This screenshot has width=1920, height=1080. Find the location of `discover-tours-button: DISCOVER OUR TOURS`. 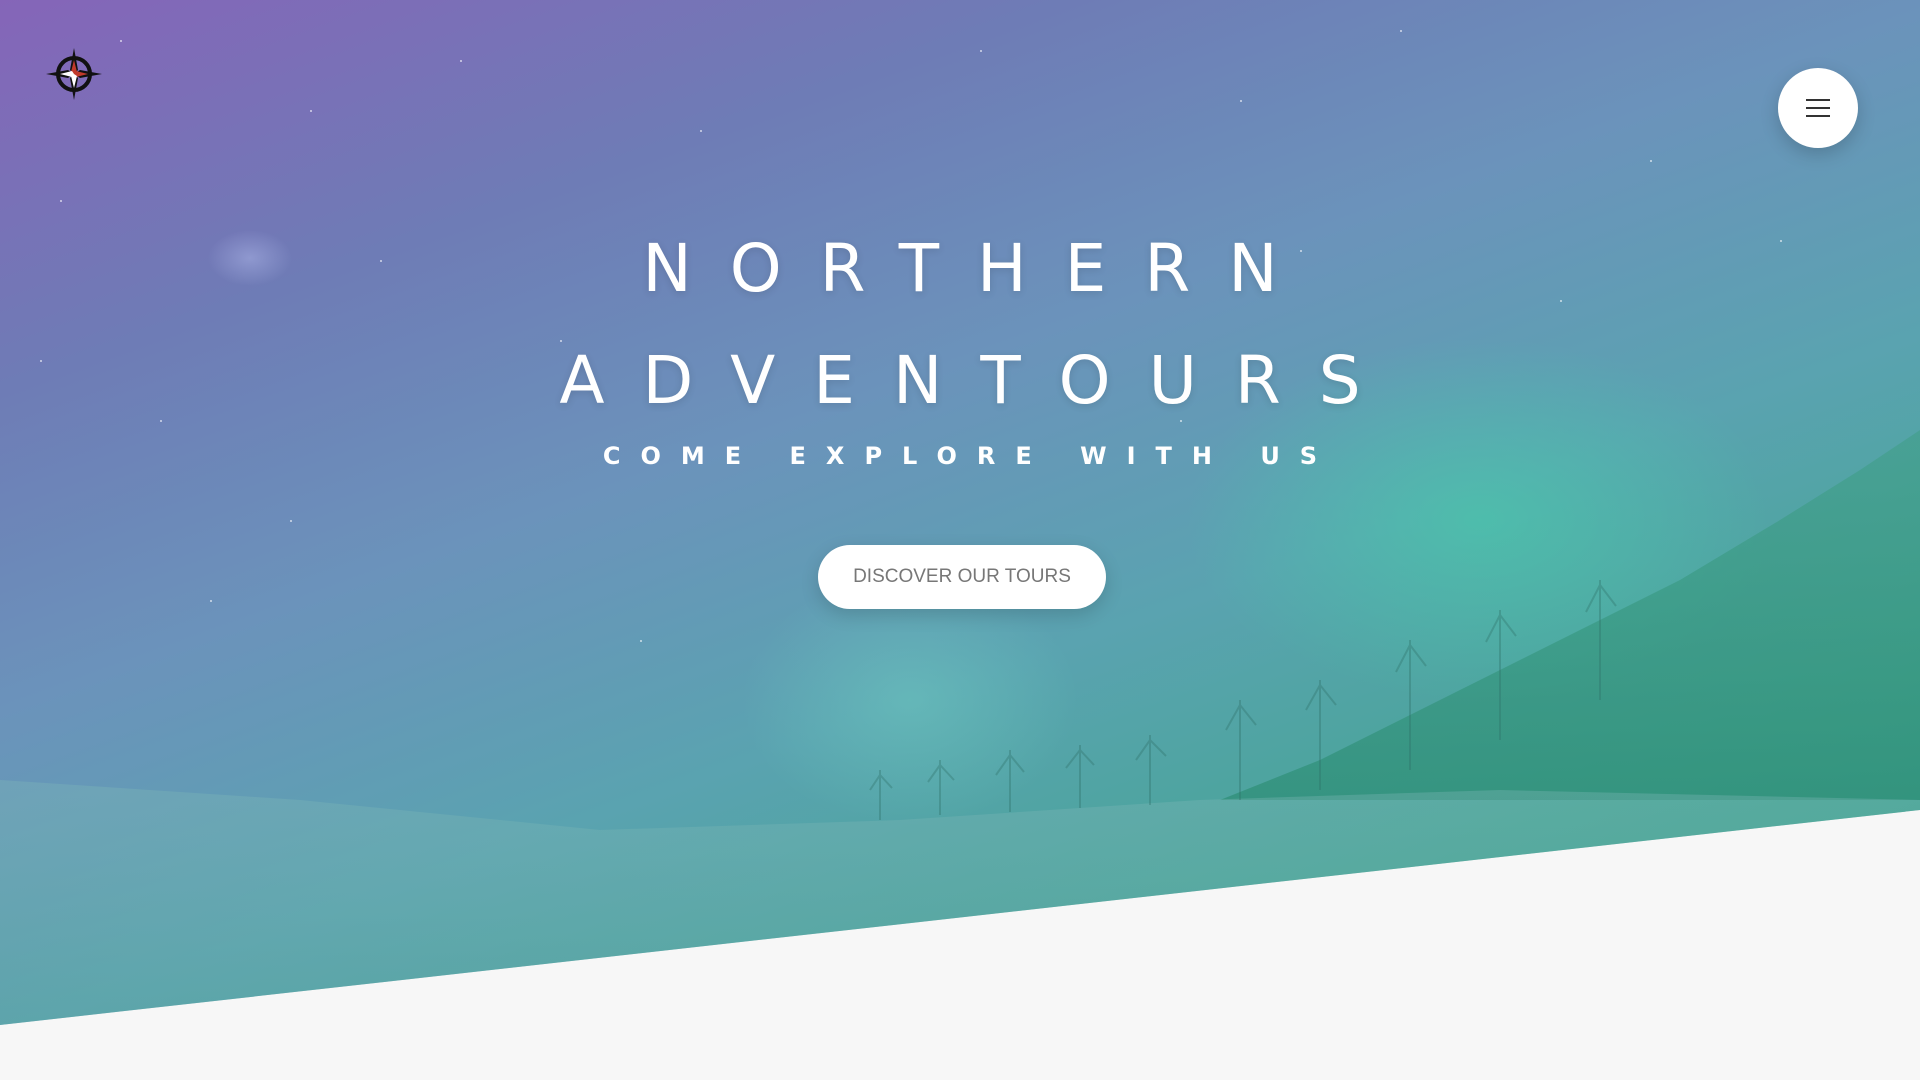

discover-tours-button: DISCOVER OUR TOURS is located at coordinates (962, 577).